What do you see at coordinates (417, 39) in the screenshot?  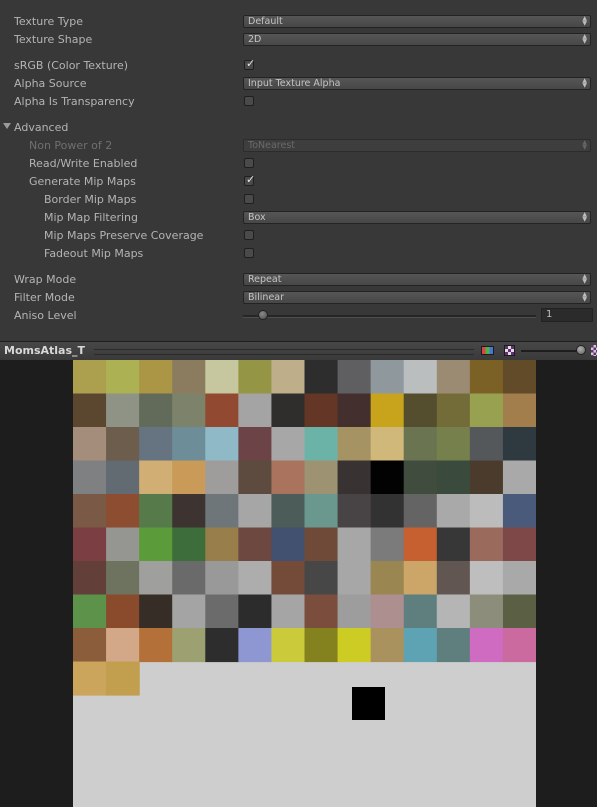 I see `texture-shape-dropdown: 2D ▲ ▼` at bounding box center [417, 39].